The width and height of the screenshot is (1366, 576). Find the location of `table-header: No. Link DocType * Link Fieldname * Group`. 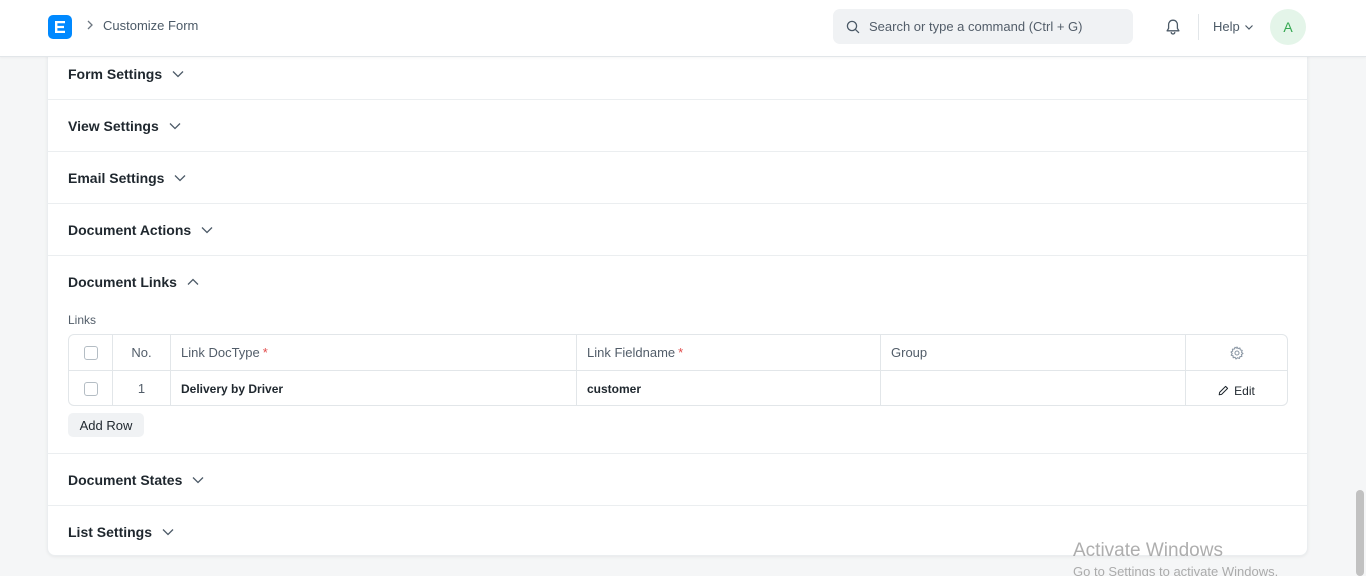

table-header: No. Link DocType * Link Fieldname * Group is located at coordinates (678, 353).